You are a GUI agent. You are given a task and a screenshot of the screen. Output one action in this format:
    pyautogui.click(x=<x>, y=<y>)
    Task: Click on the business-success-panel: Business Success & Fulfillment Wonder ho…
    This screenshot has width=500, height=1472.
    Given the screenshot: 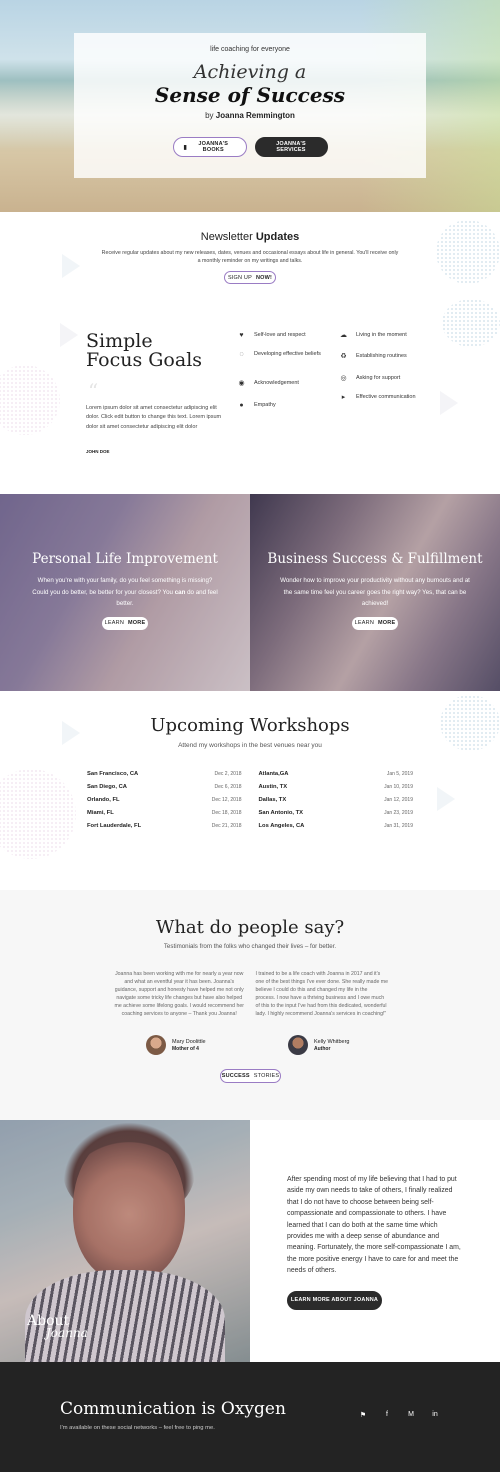 What is the action you would take?
    pyautogui.click(x=375, y=592)
    